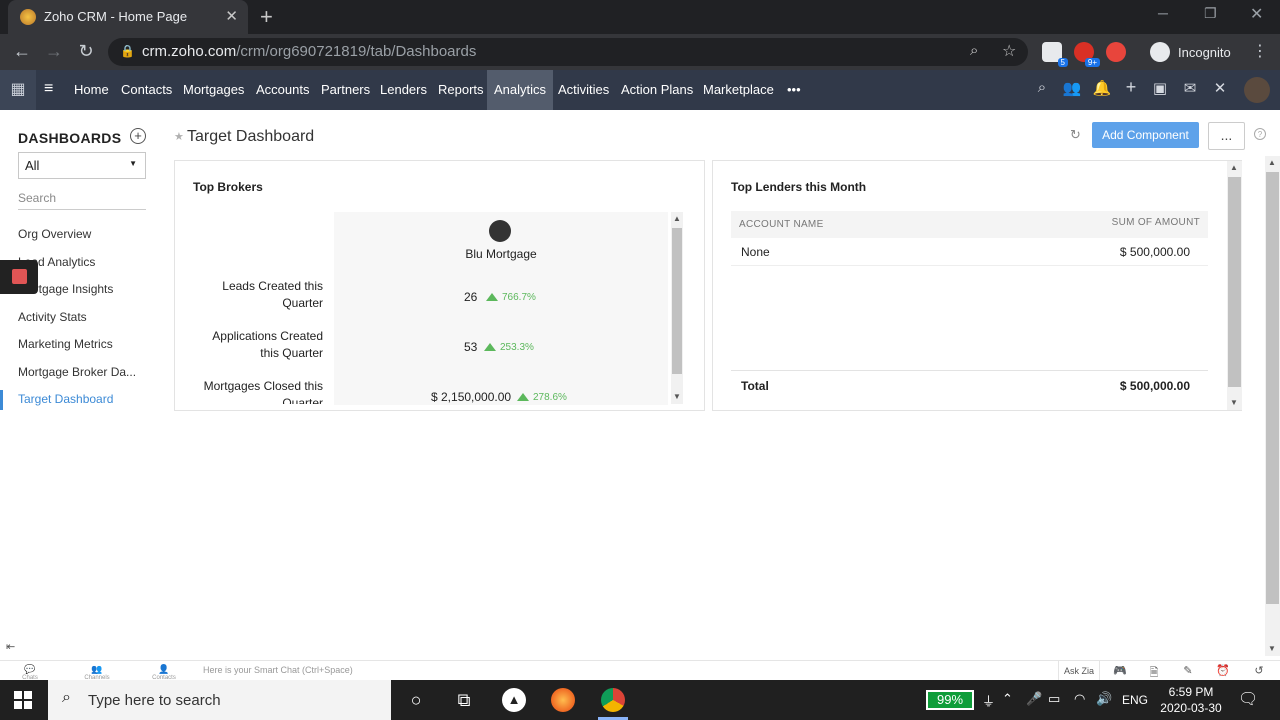 This screenshot has width=1280, height=720. Describe the element at coordinates (86, 51) in the screenshot. I see `reload-icon: ↻` at that location.